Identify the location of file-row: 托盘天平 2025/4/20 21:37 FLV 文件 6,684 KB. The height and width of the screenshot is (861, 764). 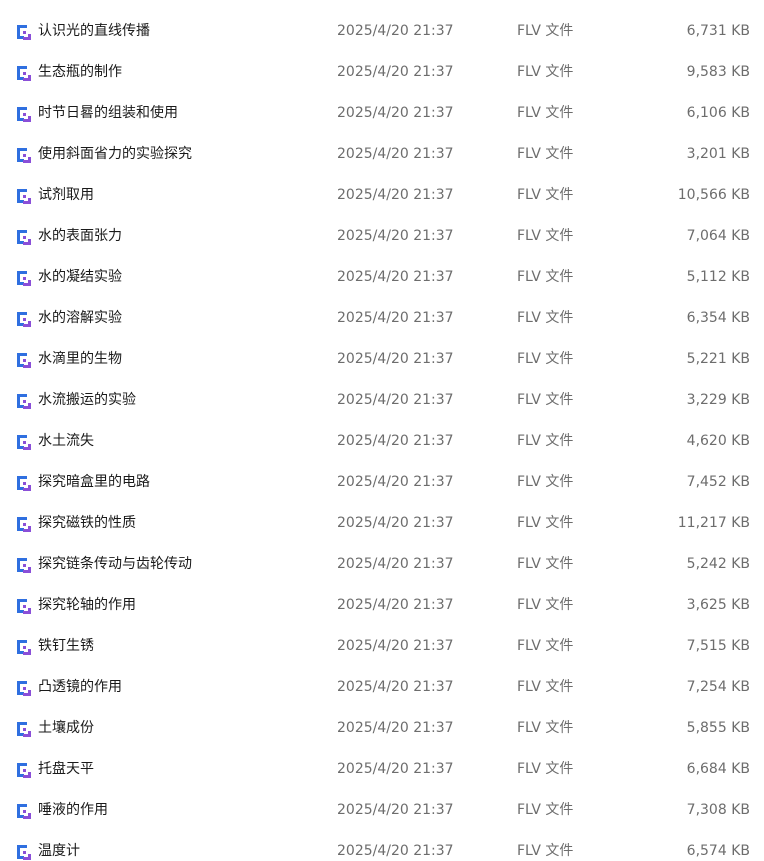
(382, 769).